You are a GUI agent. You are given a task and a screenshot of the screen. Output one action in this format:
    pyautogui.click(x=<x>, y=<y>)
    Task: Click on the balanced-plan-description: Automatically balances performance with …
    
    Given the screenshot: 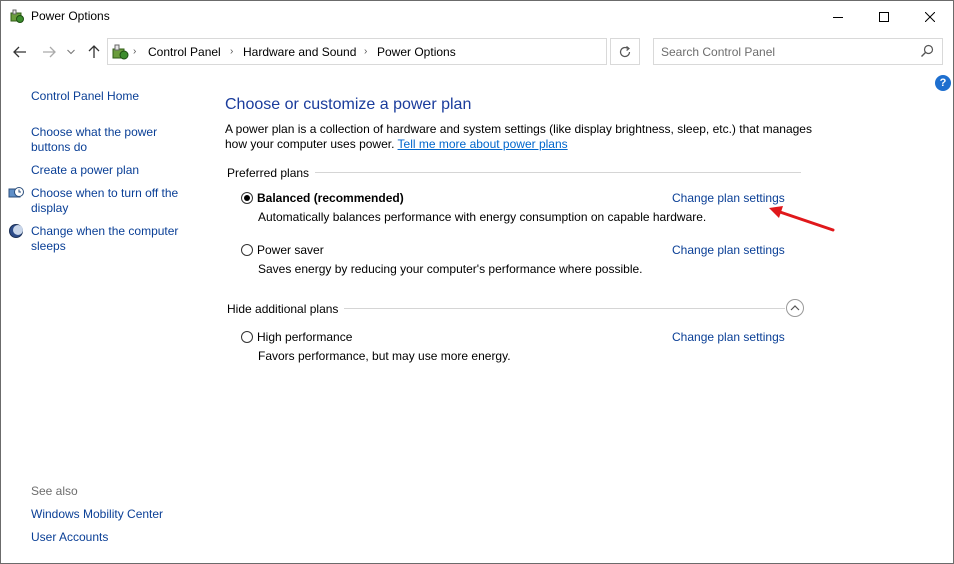 What is the action you would take?
    pyautogui.click(x=482, y=217)
    